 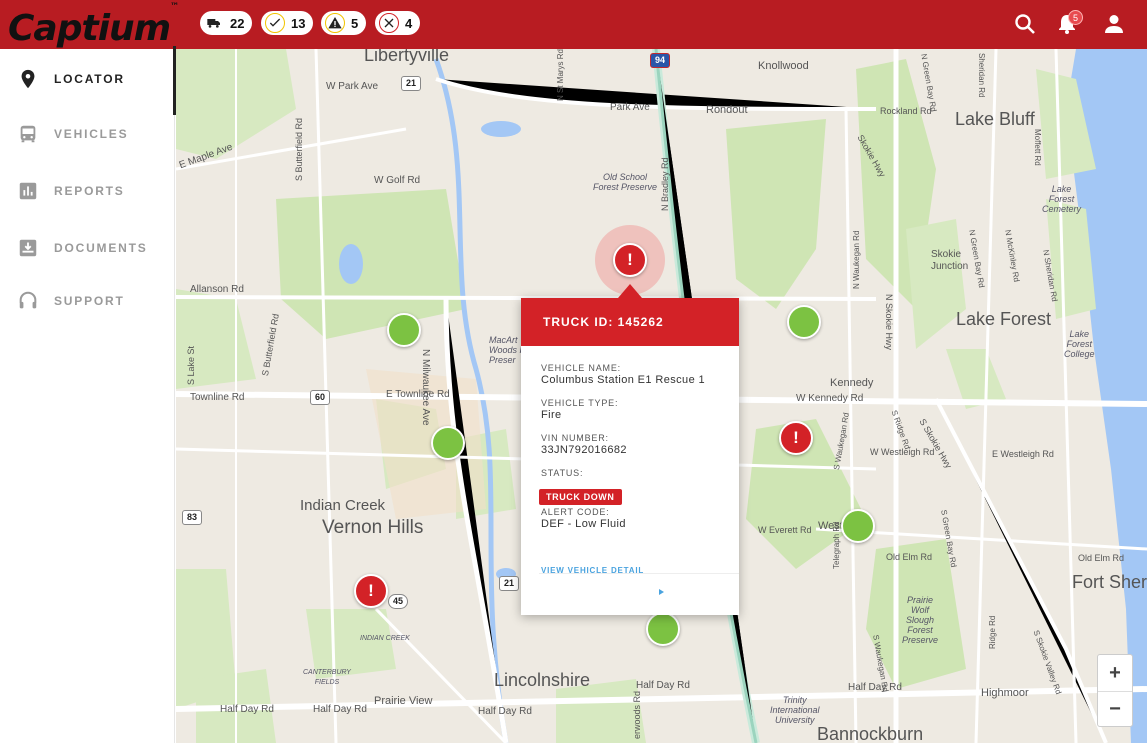 What do you see at coordinates (1062, 199) in the screenshot?
I see `place-lake-forest-cemetery: Lake Forest Cemetery` at bounding box center [1062, 199].